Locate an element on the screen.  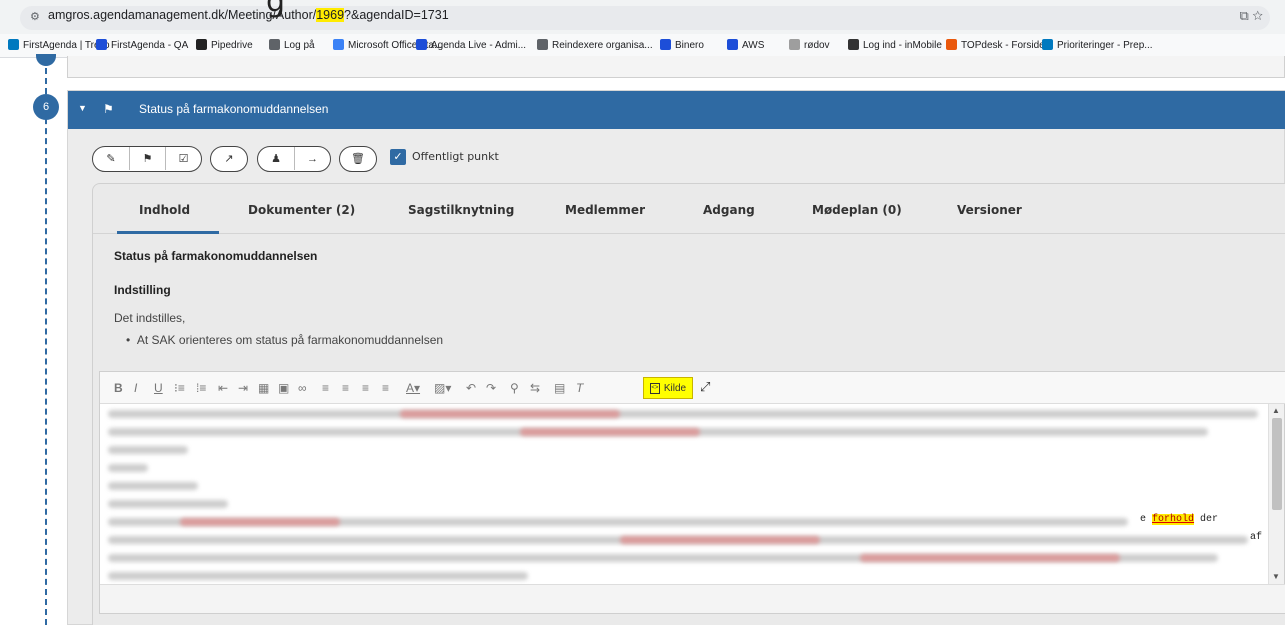
bookmark-item: AWS is located at coordinates (745, 46).